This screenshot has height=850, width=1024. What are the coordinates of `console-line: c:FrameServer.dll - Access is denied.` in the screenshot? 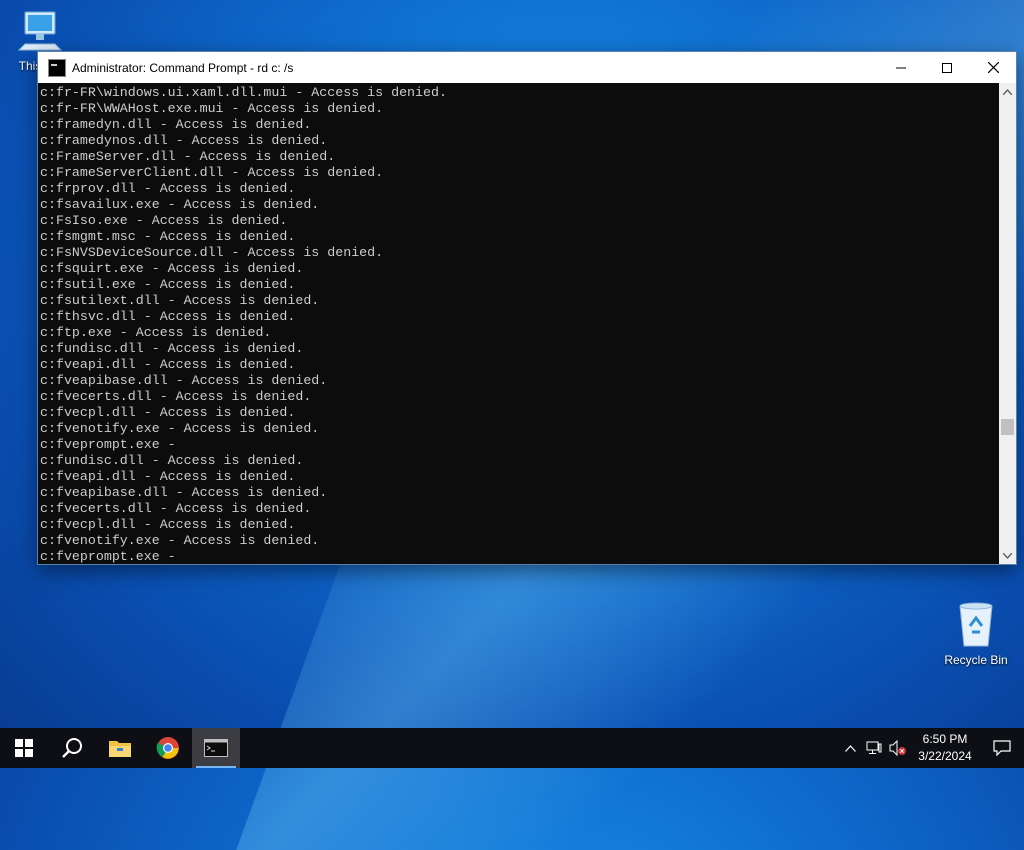 It's located at (188, 156).